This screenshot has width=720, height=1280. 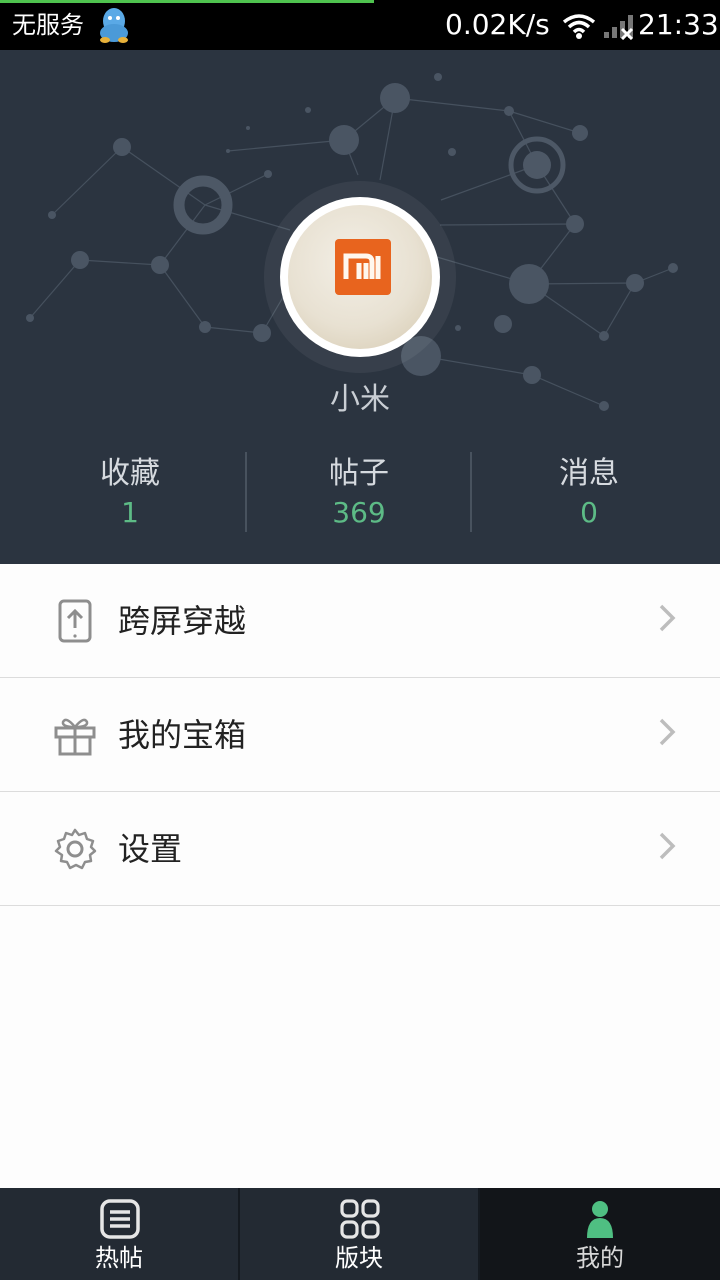 I want to click on stat-favorites: 收藏 1, so click(x=130, y=491).